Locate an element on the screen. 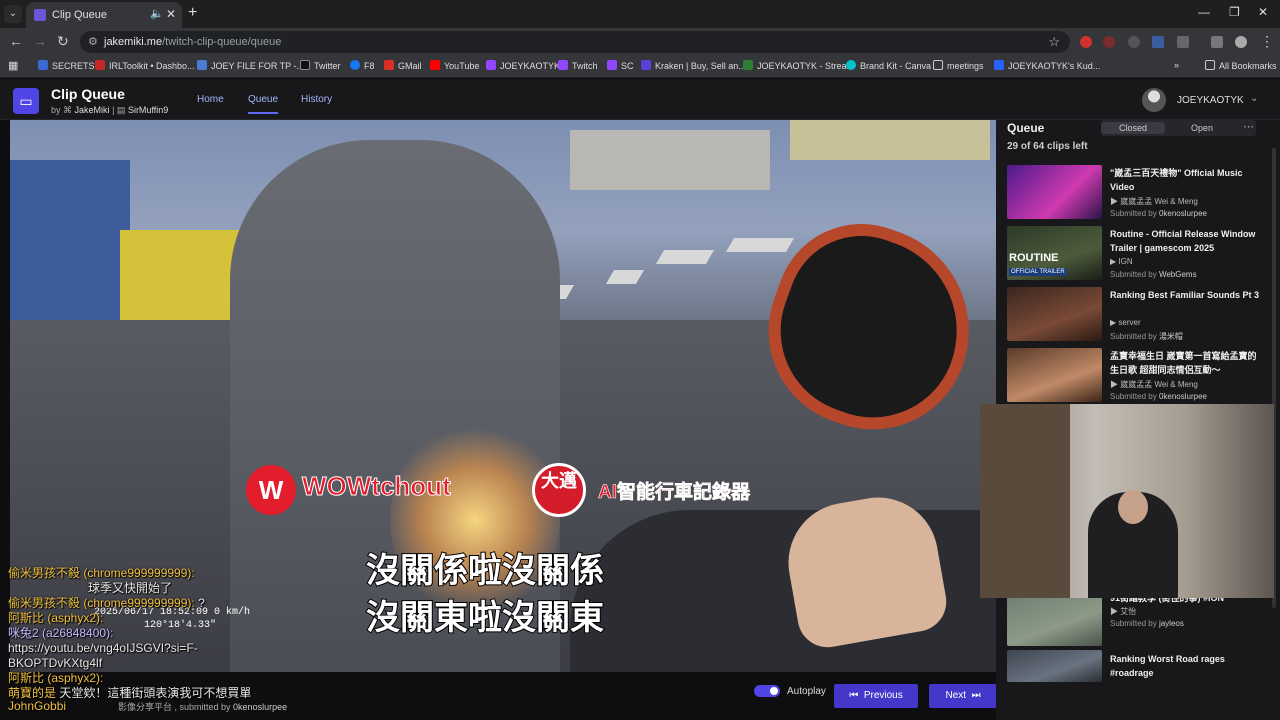 This screenshot has height=720, width=1280. browser-tabbar: ⌄ Clip Queue 🔈 ✕ + — ❐ ✕ is located at coordinates (640, 14).